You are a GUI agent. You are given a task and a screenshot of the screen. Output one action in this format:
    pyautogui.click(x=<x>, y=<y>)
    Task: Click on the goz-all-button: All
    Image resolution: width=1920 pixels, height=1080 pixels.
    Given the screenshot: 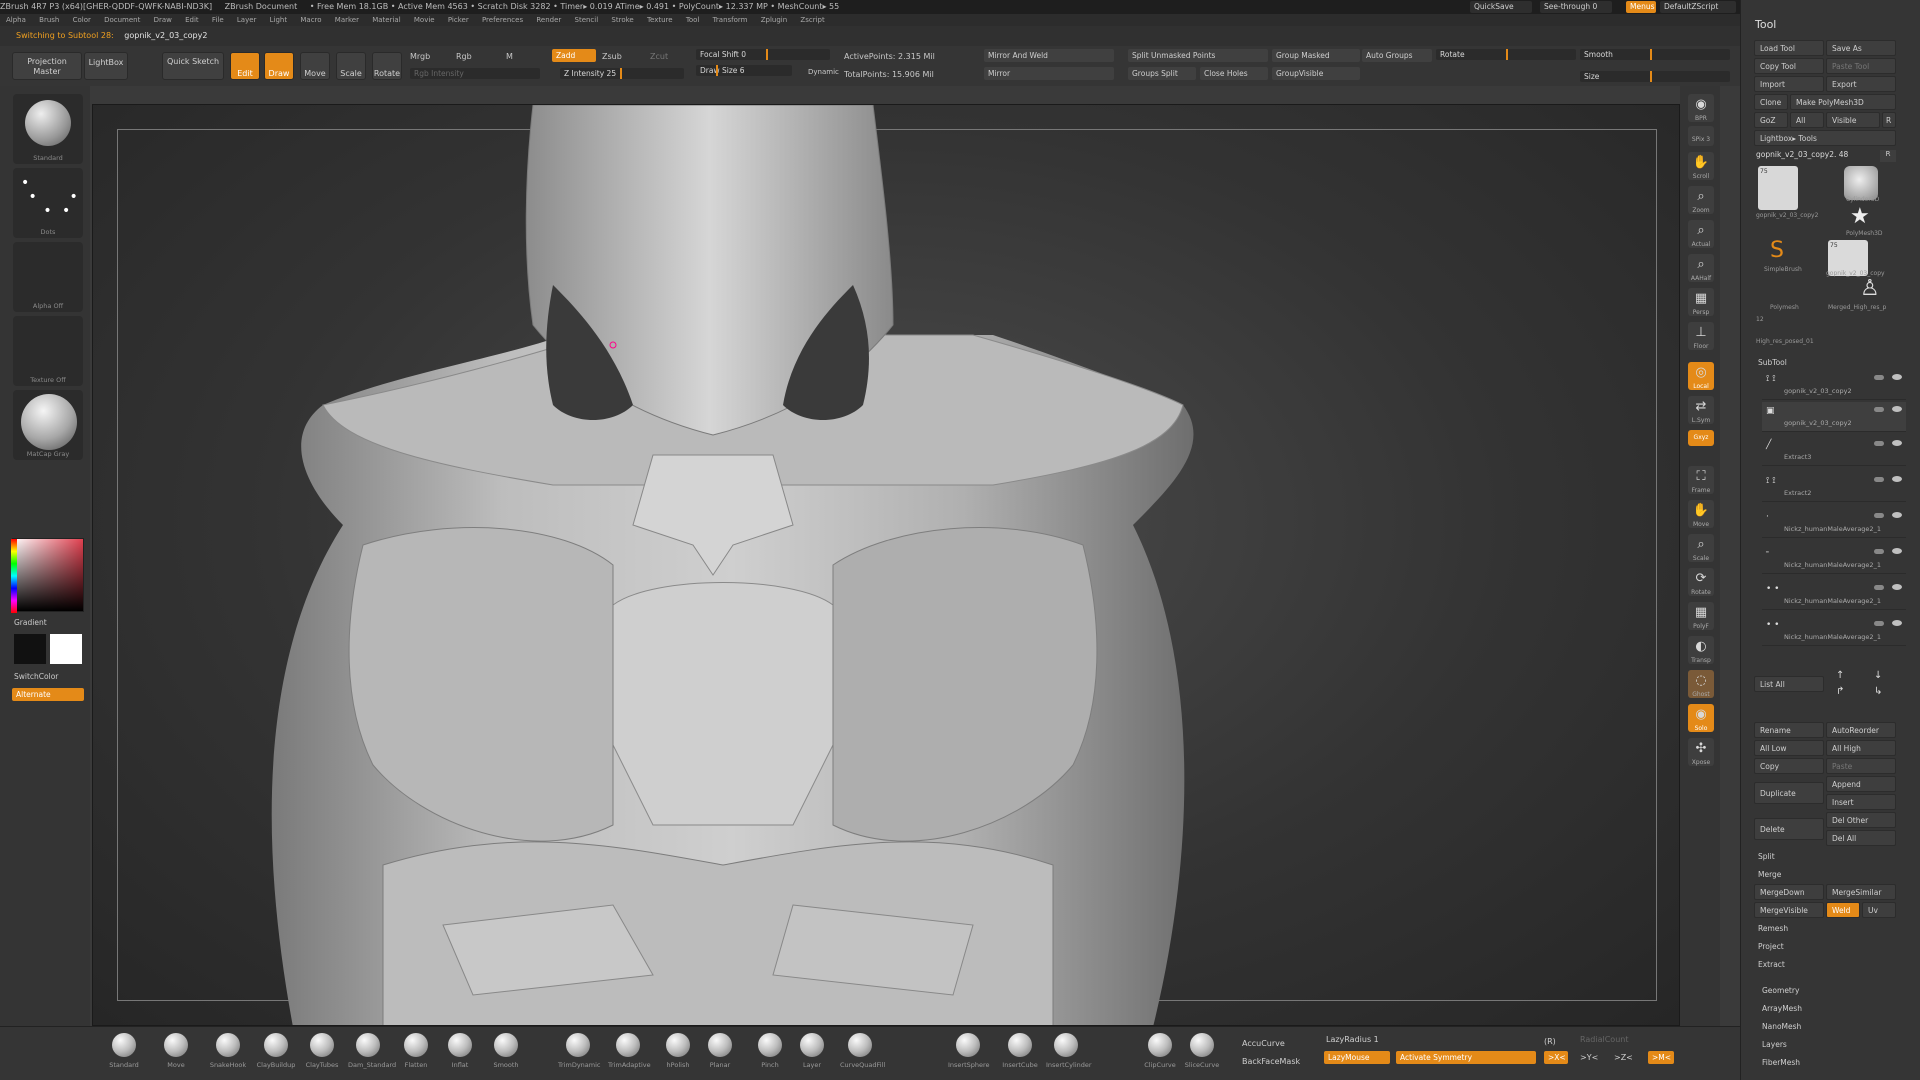 What is the action you would take?
    pyautogui.click(x=1807, y=120)
    